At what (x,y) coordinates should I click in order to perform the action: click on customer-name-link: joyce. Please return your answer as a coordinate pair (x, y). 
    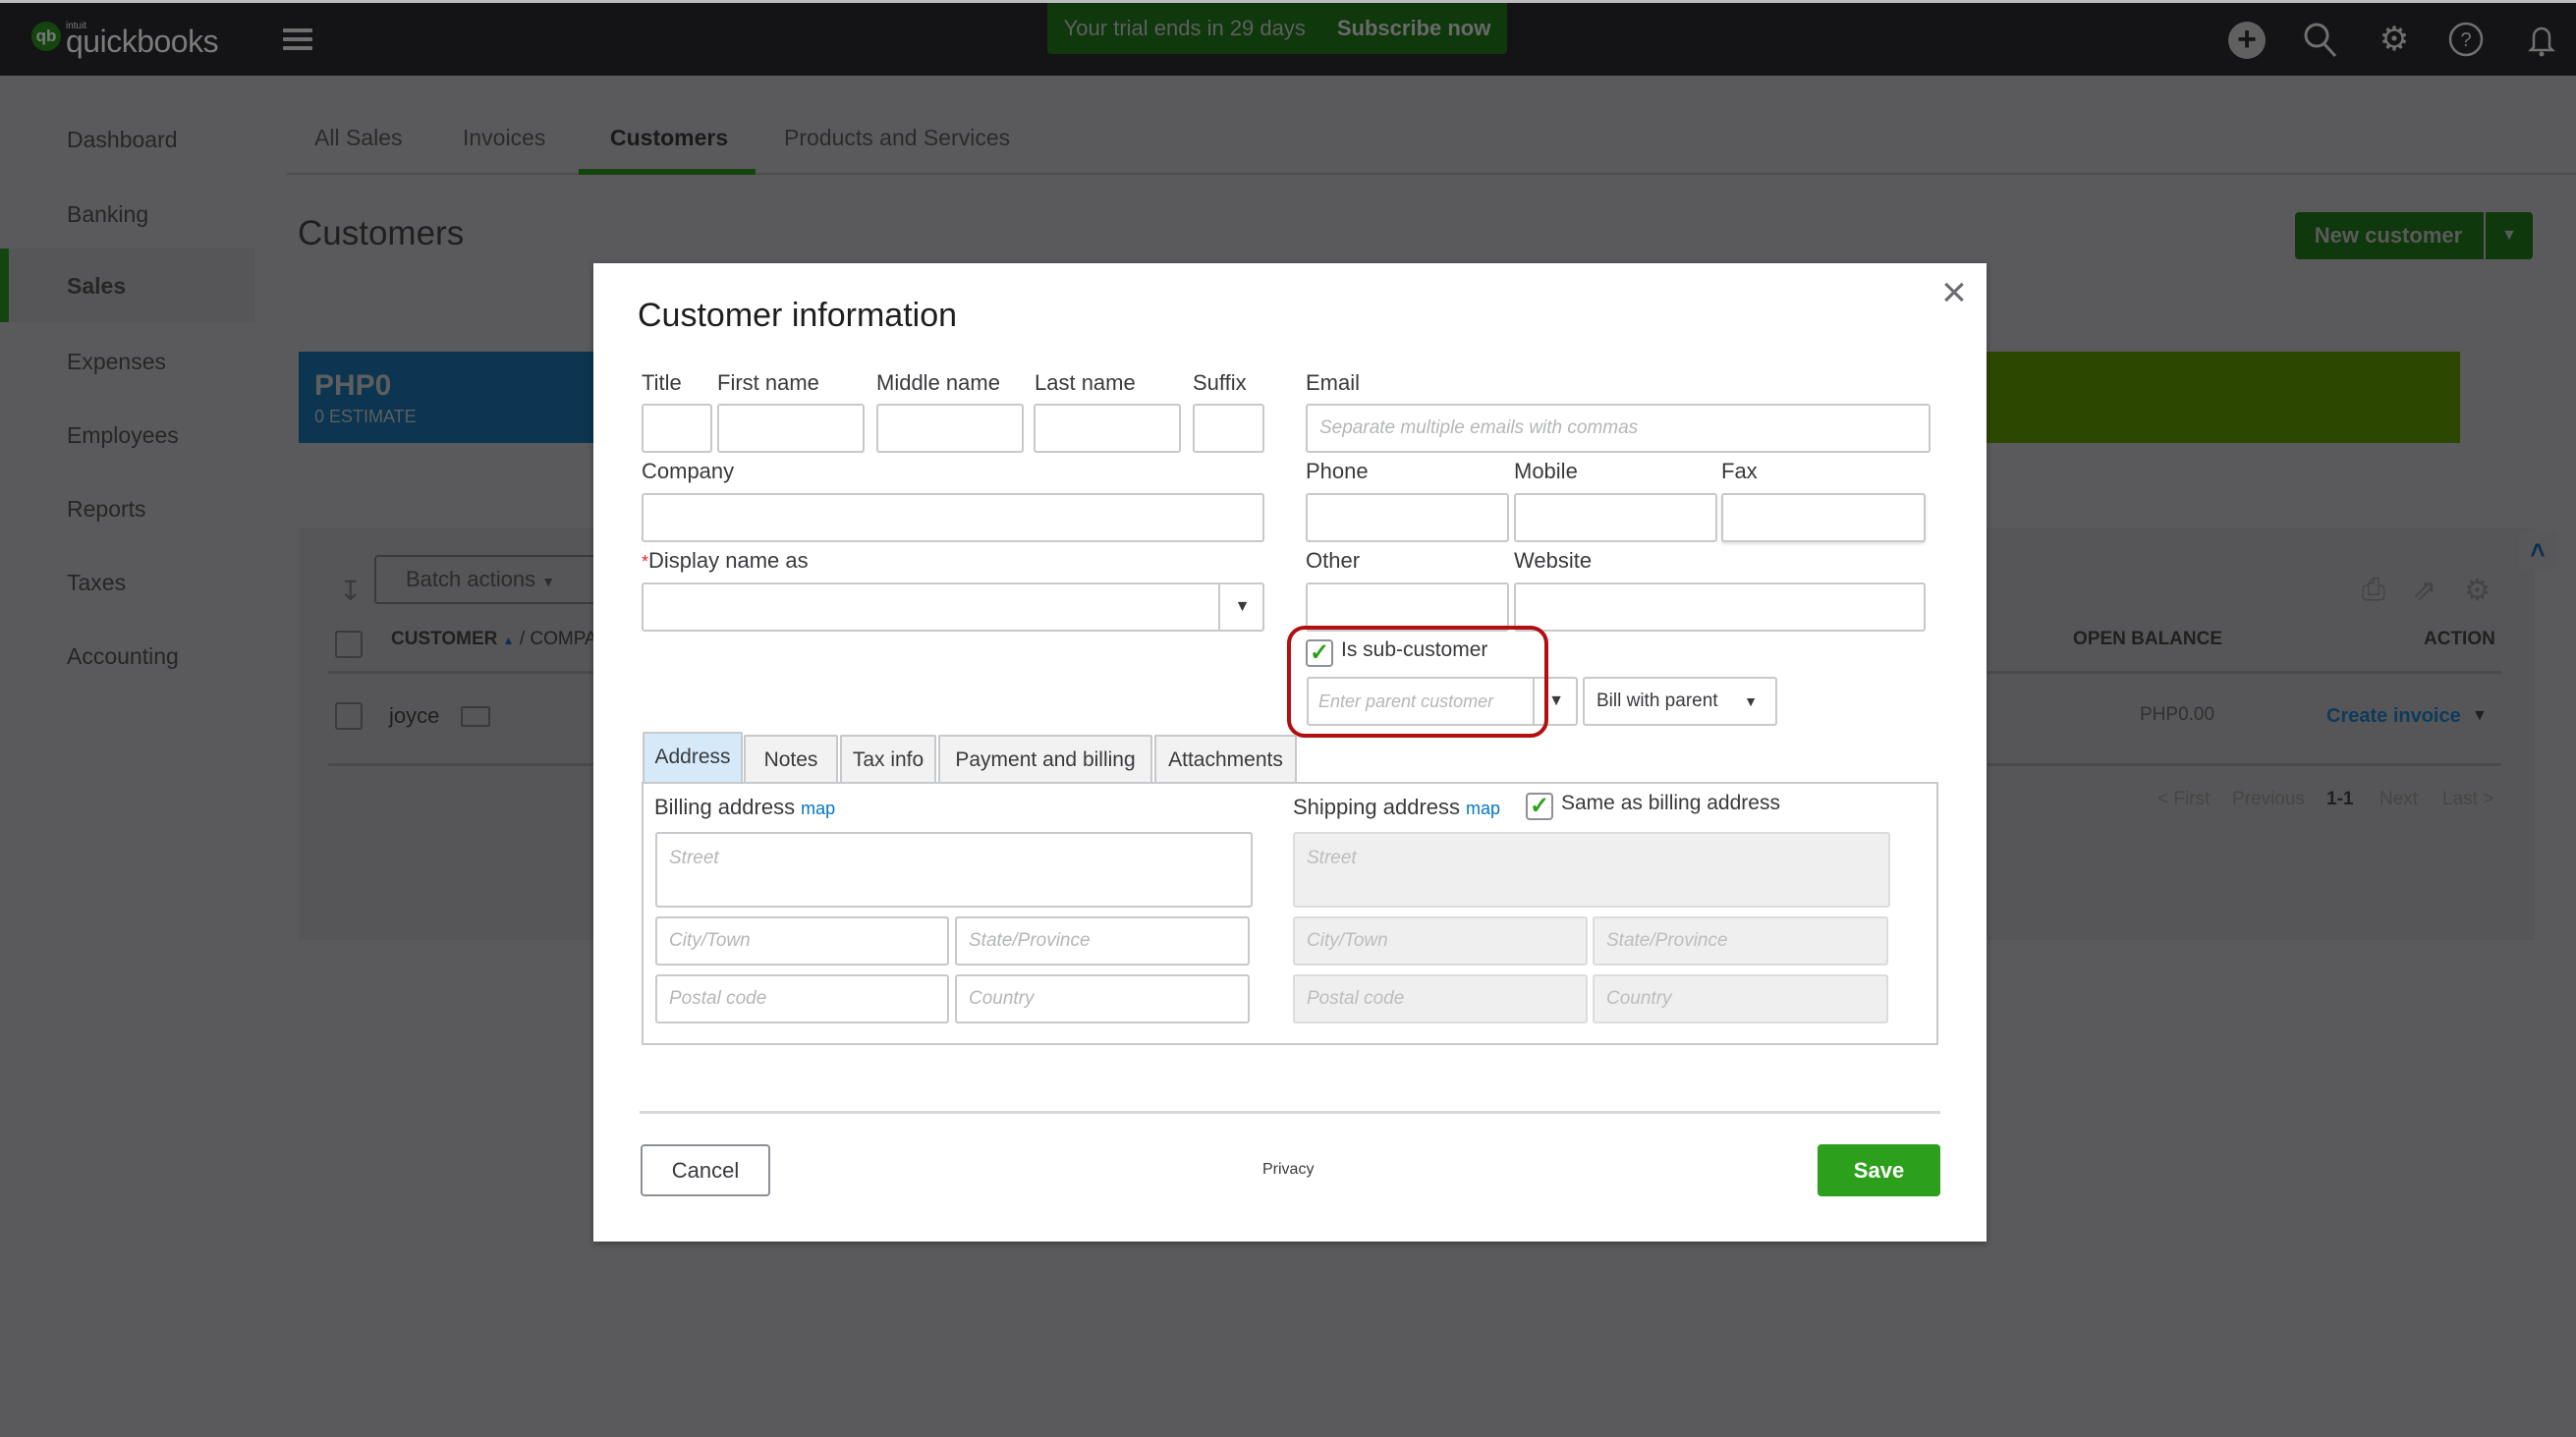
    Looking at the image, I should click on (414, 716).